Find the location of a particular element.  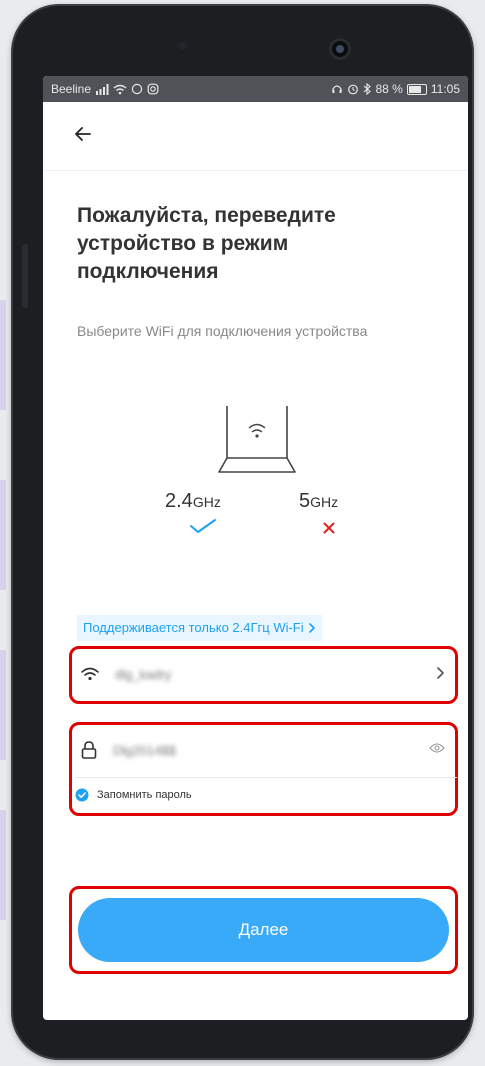

signal-icon is located at coordinates (102, 89).